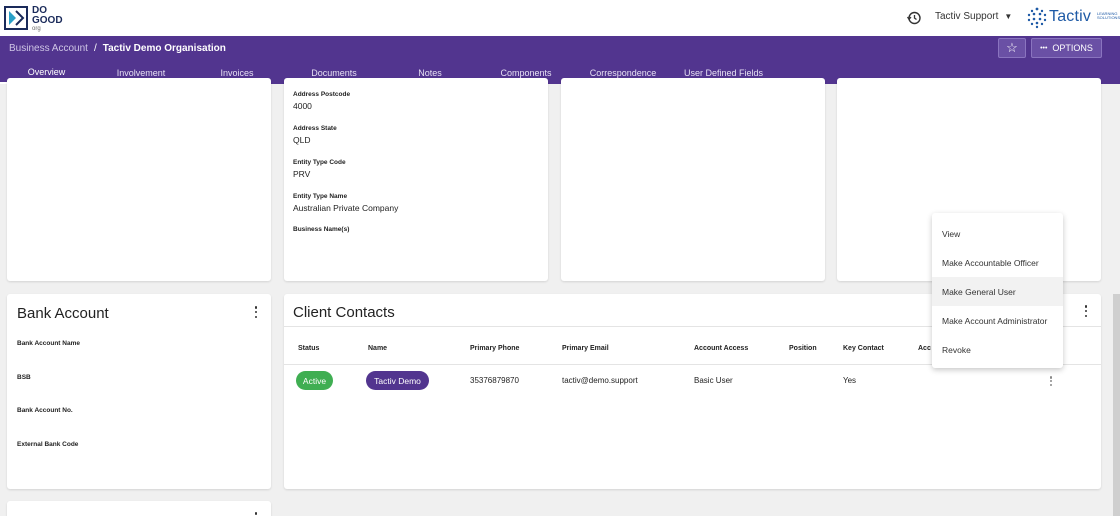 The height and width of the screenshot is (516, 1120). Describe the element at coordinates (803, 348) in the screenshot. I see `column-header-position: Position` at that location.